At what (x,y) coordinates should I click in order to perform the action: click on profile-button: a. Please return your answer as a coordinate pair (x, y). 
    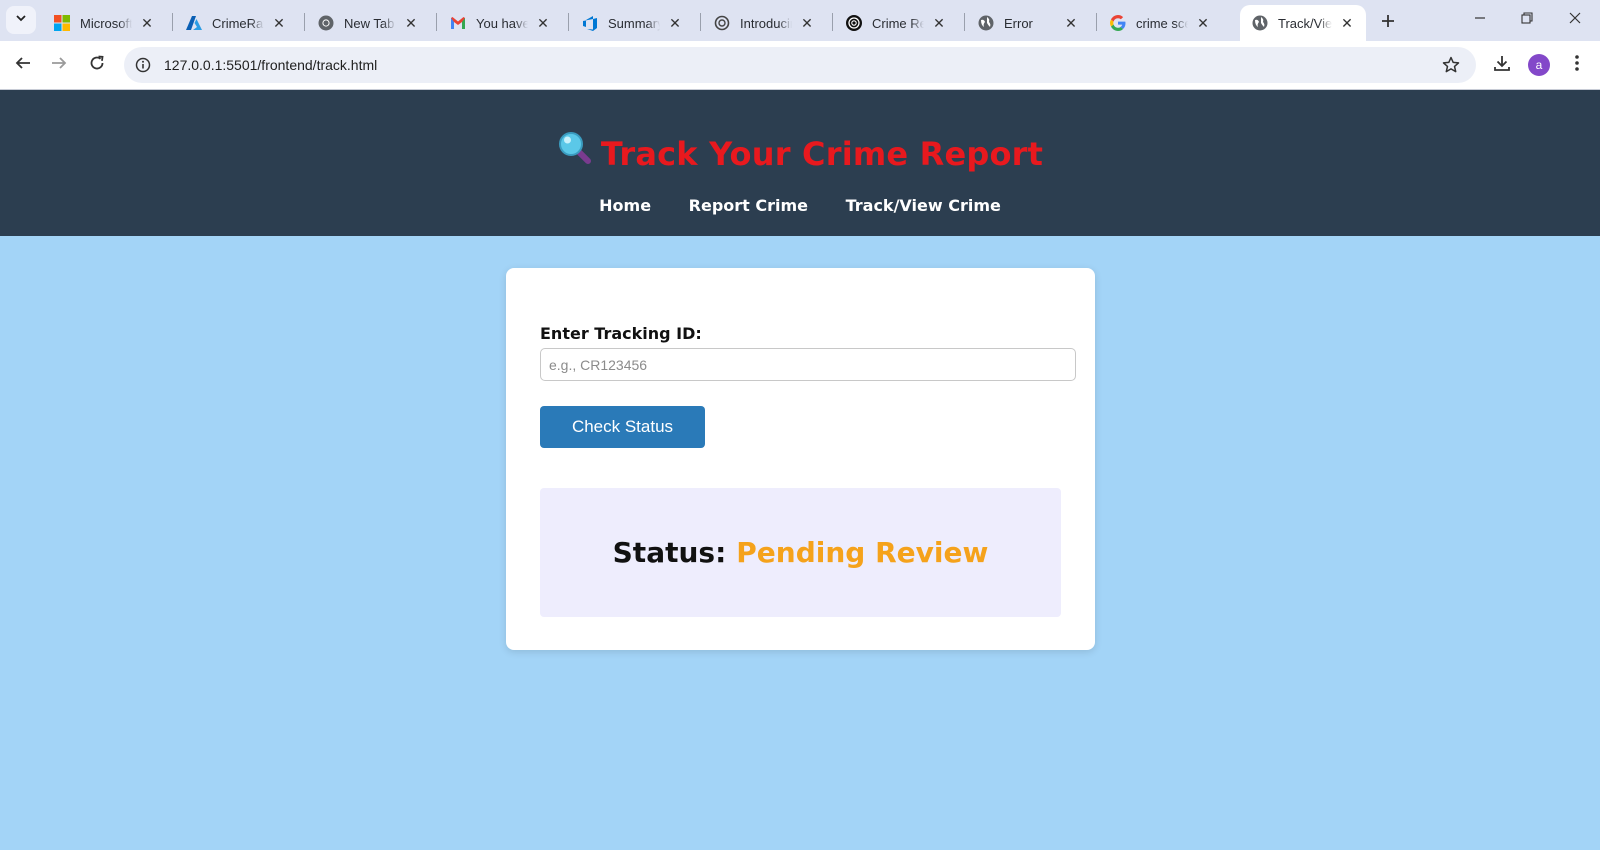
    Looking at the image, I should click on (1539, 65).